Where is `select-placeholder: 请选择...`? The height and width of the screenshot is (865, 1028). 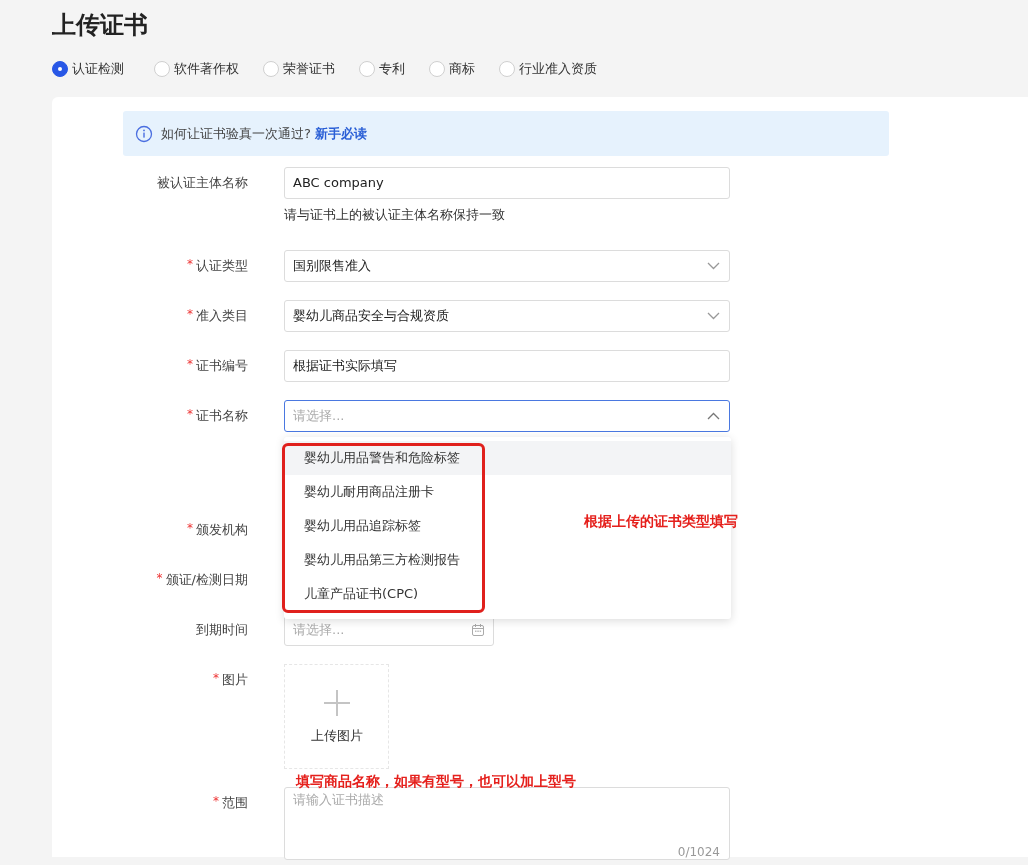
select-placeholder: 请选择... is located at coordinates (319, 416).